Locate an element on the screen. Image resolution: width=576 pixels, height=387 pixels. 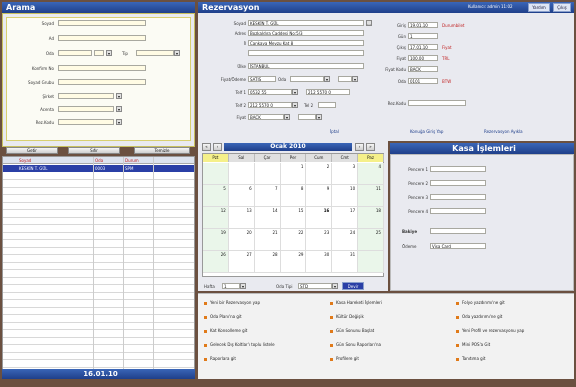
fiyat-extra is located at coordinates (307, 117).